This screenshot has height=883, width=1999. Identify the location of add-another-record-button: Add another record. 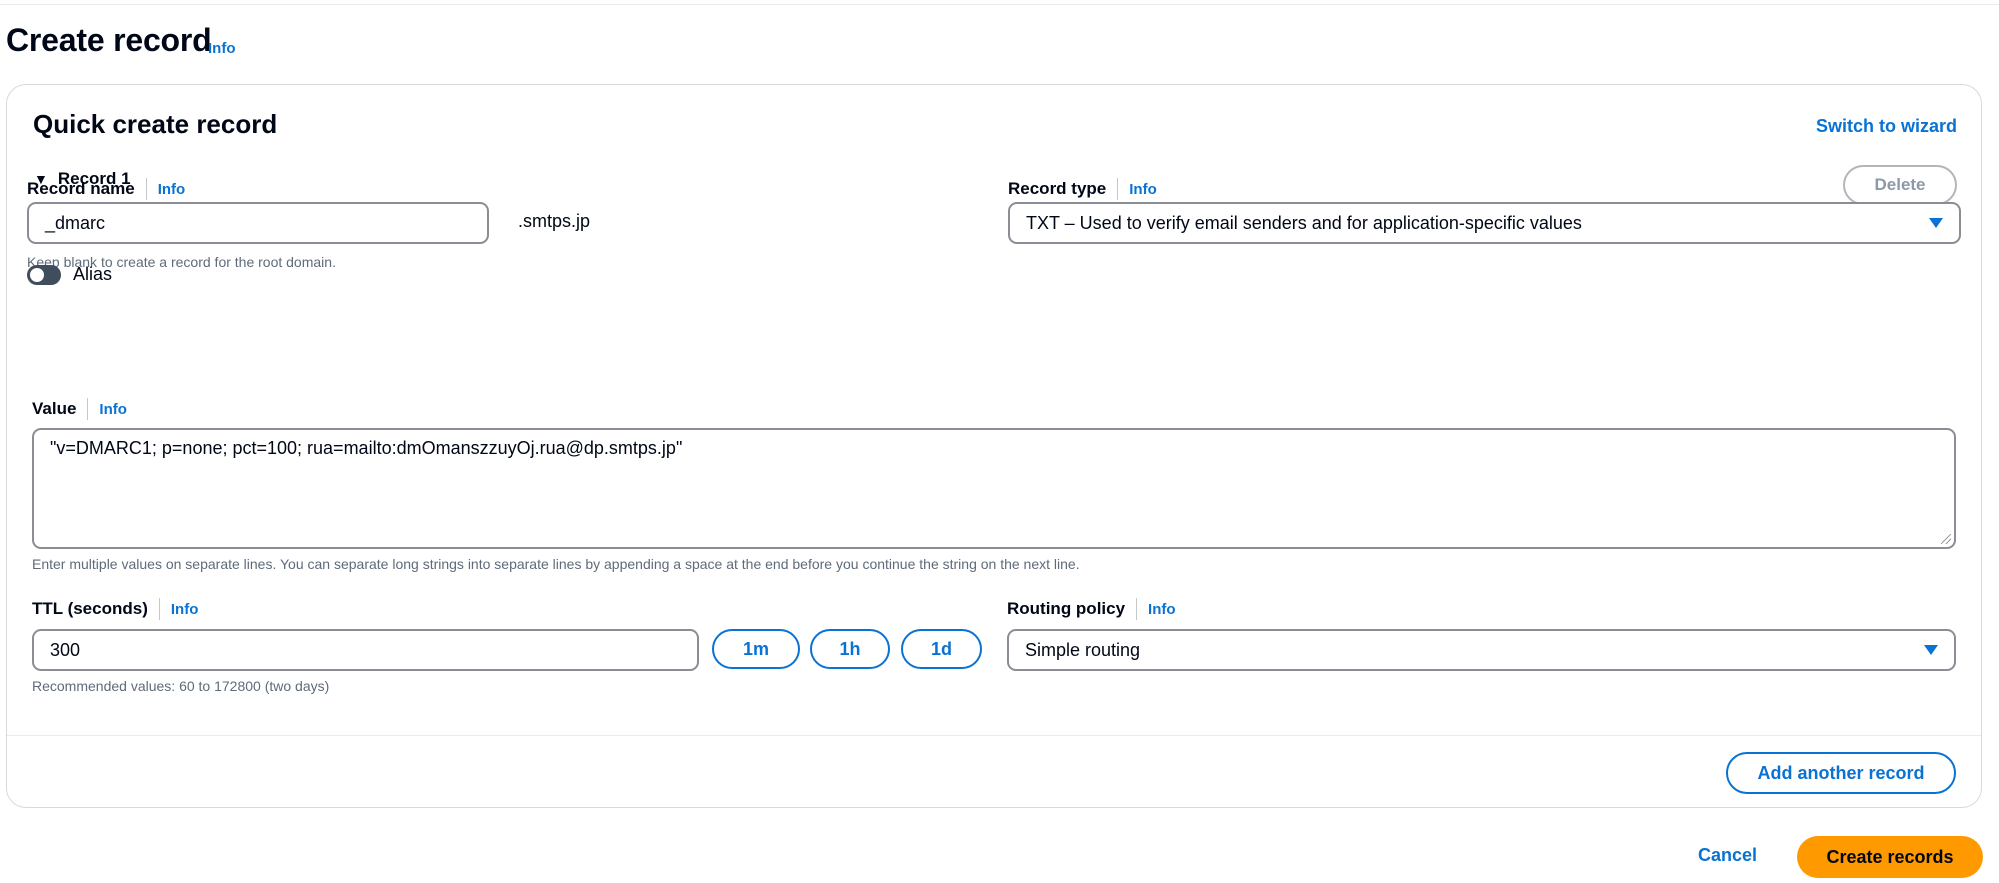
(1841, 773).